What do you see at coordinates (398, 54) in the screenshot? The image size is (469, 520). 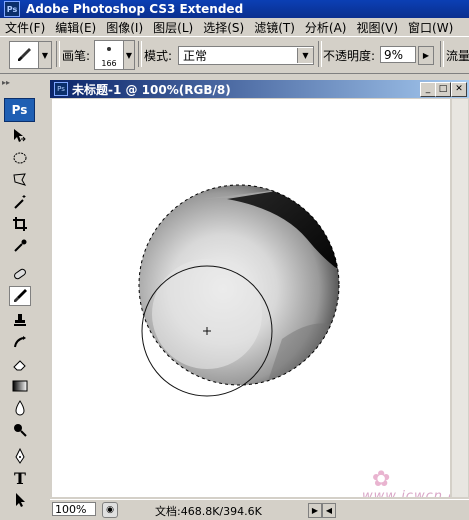 I see `opacity-input: 9%` at bounding box center [398, 54].